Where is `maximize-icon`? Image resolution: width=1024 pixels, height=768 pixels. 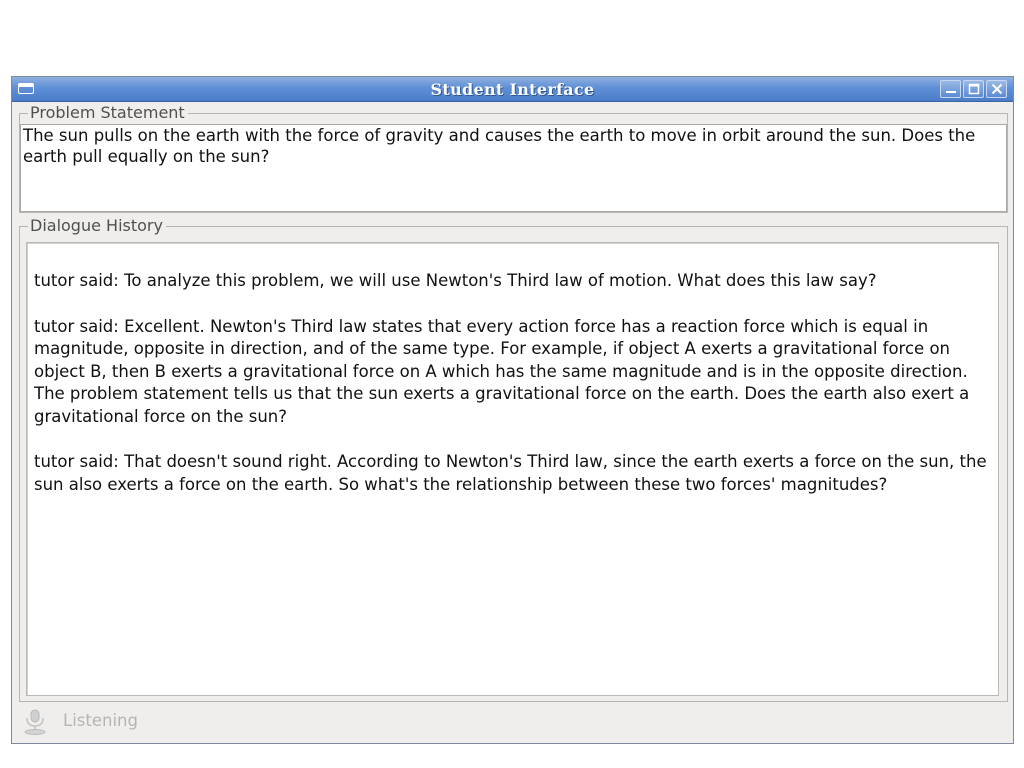 maximize-icon is located at coordinates (974, 89).